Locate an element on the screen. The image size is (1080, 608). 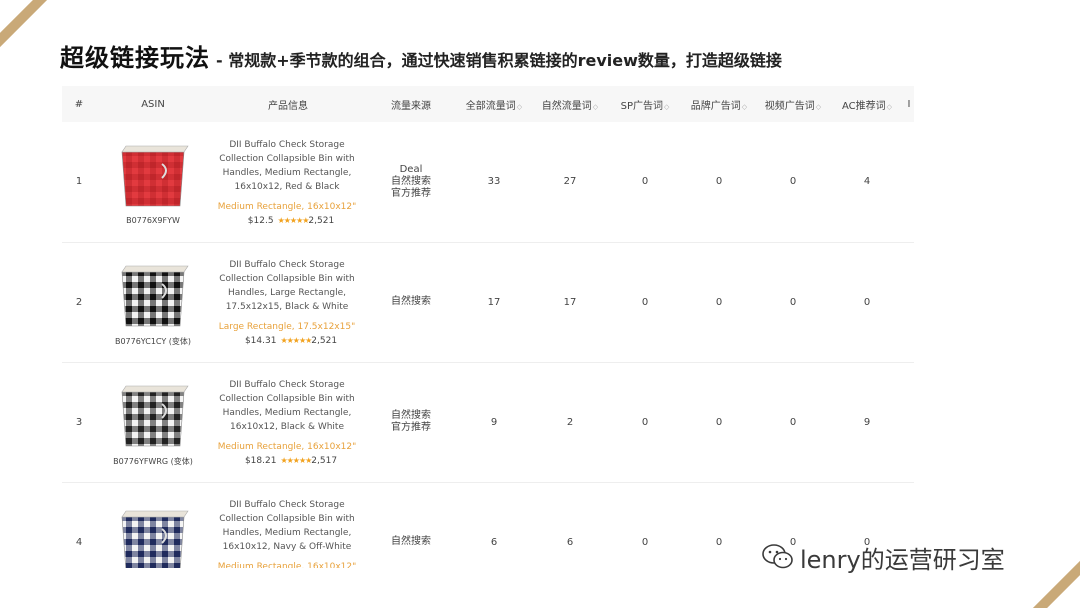
corner-decoration-bottom-right is located at coordinates (1049, 582).